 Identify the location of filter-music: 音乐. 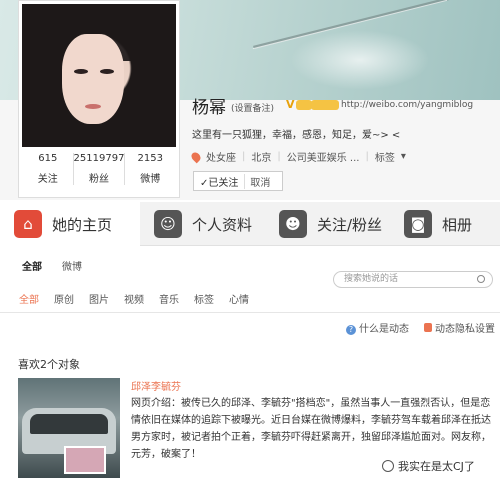
(169, 298).